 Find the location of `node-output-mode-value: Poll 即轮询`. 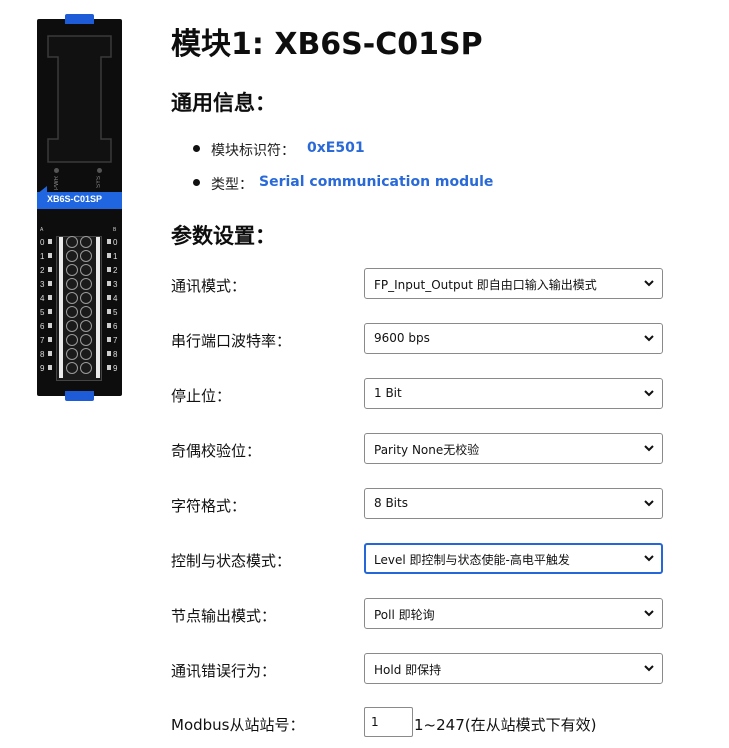

node-output-mode-value: Poll 即轮询 is located at coordinates (404, 615).